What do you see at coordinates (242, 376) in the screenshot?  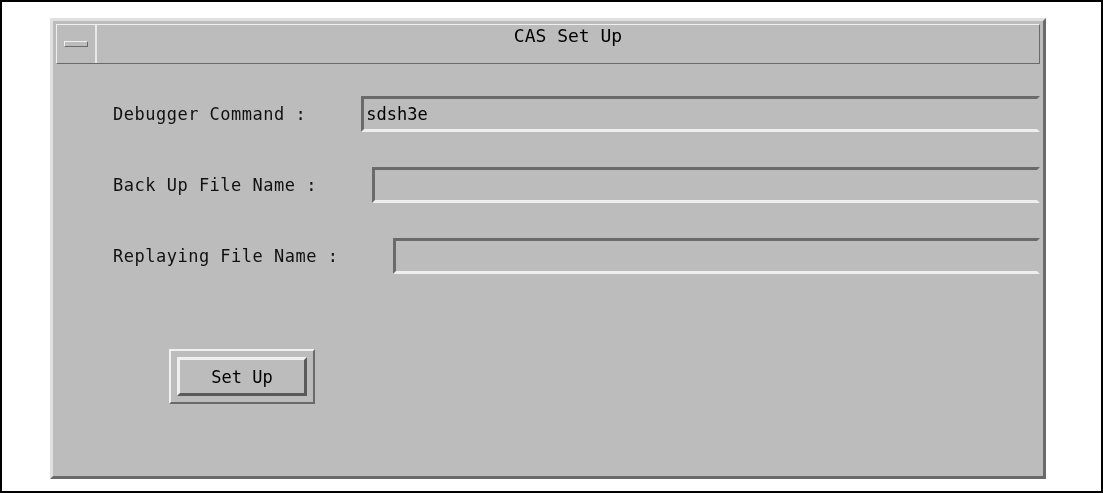 I see `set-up-button: Set Up` at bounding box center [242, 376].